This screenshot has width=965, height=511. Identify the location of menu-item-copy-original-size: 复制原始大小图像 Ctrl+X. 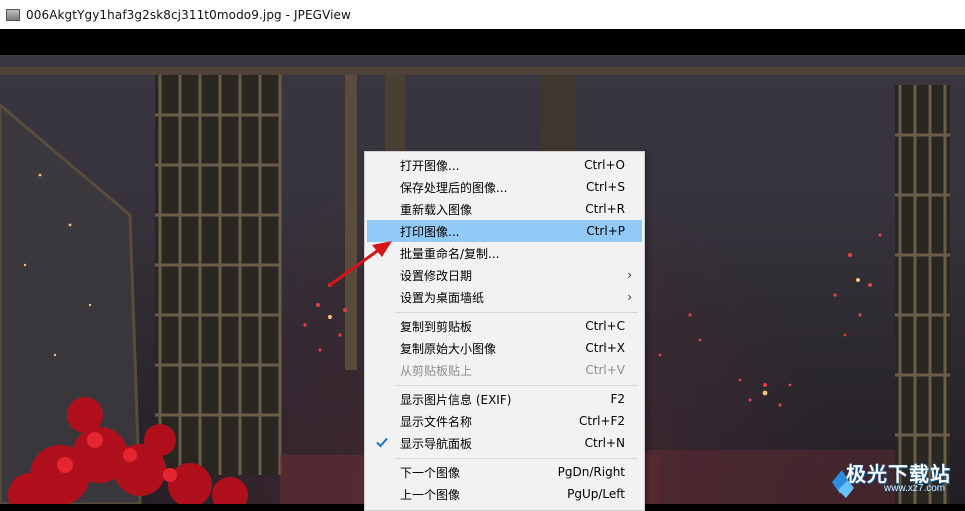
(504, 348).